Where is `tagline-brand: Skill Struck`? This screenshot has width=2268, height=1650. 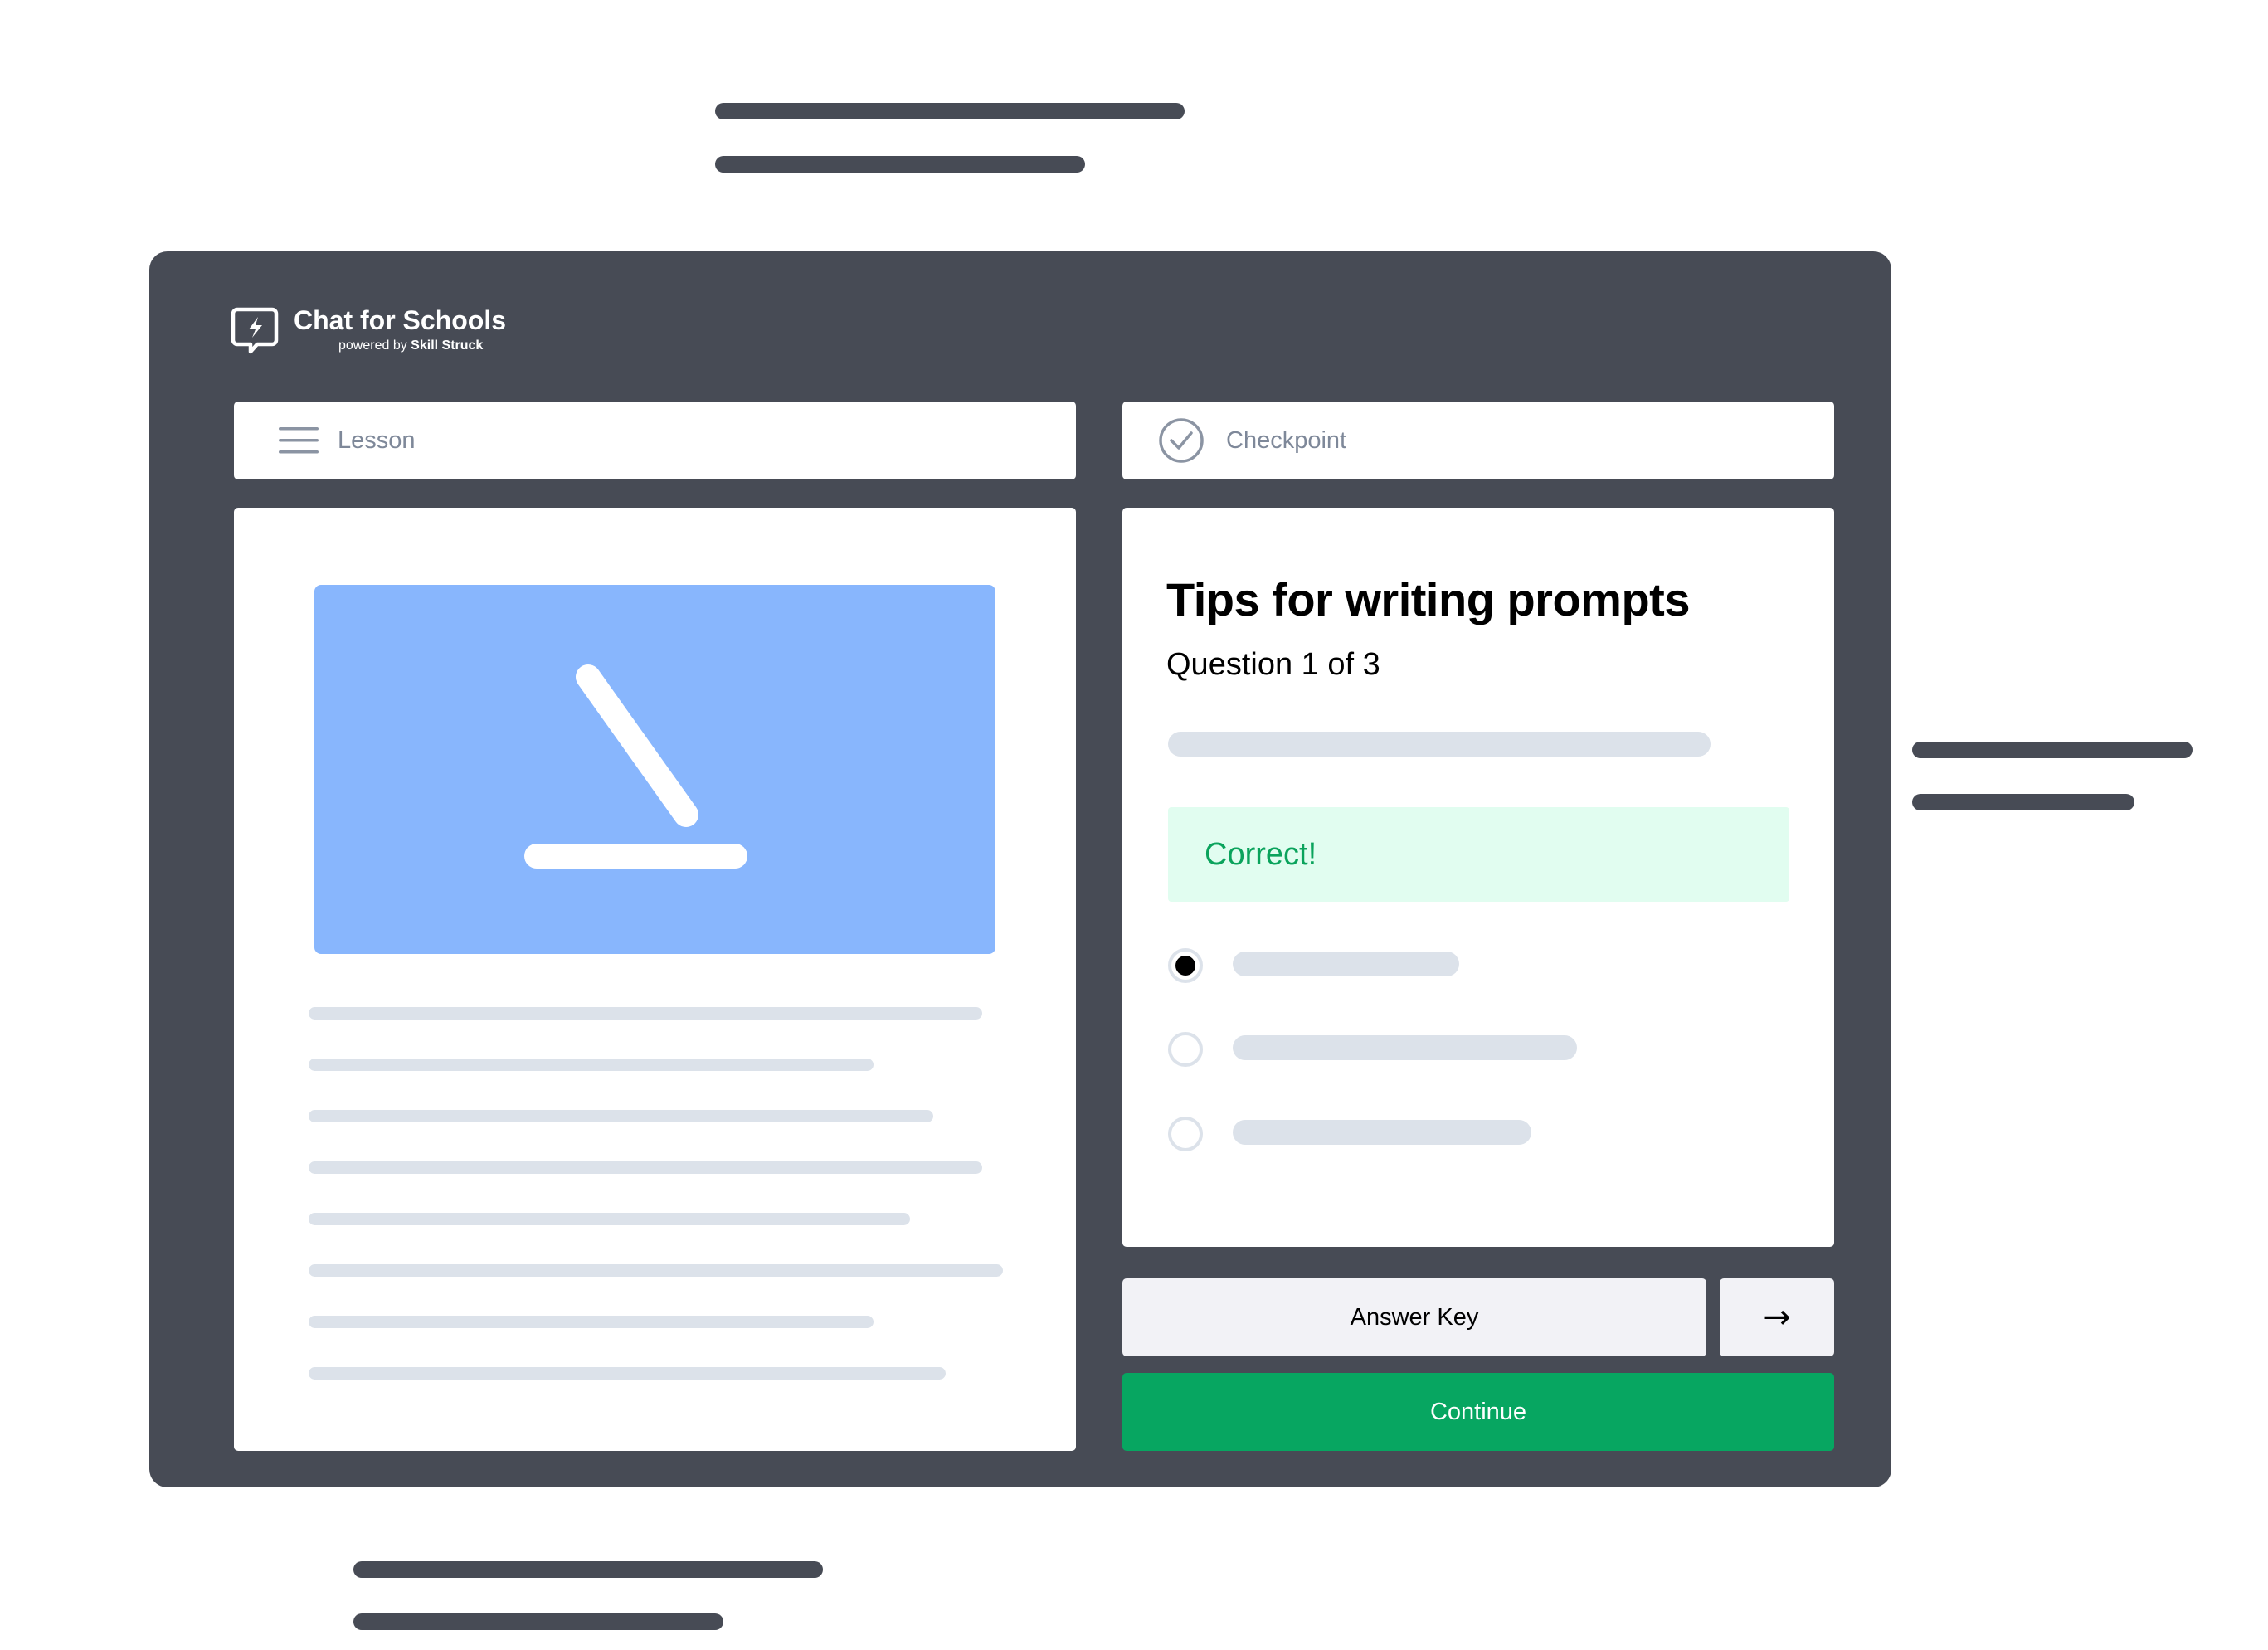
tagline-brand: Skill Struck is located at coordinates (447, 346).